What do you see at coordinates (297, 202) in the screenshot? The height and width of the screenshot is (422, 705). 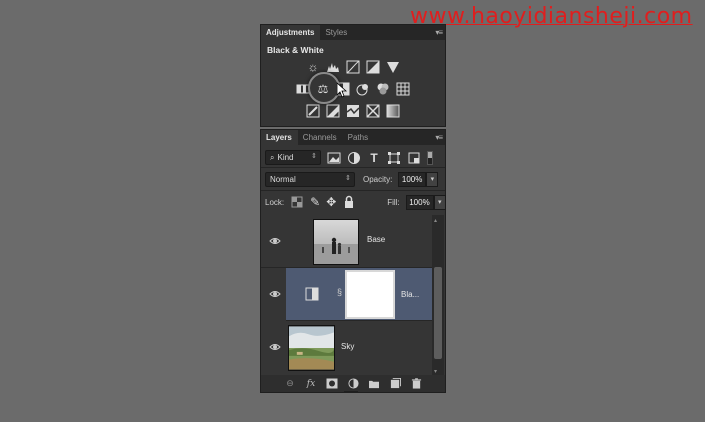 I see `lock-transparent-icon` at bounding box center [297, 202].